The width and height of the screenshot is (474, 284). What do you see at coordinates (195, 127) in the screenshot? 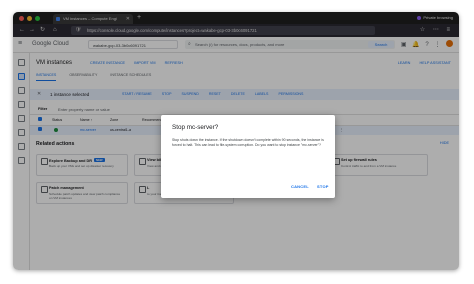
I see `dialog-title: Stop mc-server?` at bounding box center [195, 127].